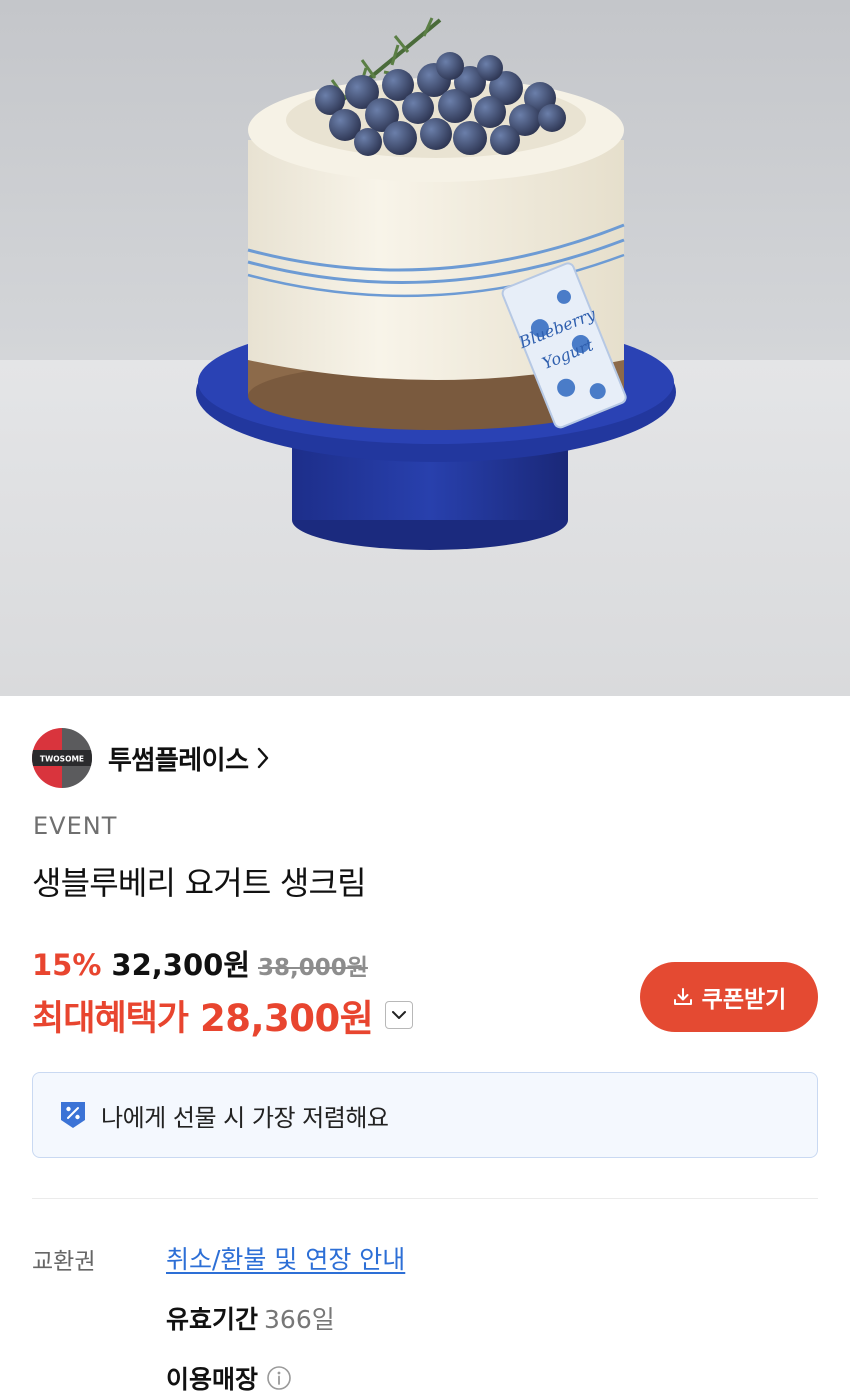 The height and width of the screenshot is (1400, 850). Describe the element at coordinates (285, 1258) in the screenshot. I see `refund-policy-link: 취소/환불 및 연장 안내` at that location.